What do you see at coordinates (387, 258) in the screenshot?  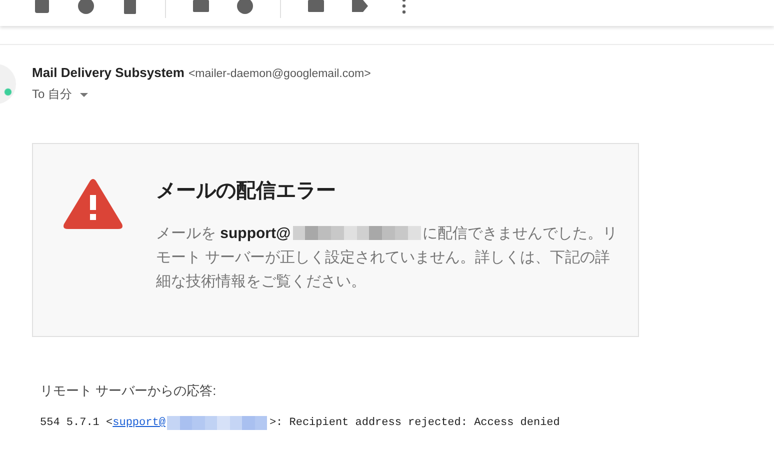 I see `error-message: メールを support@ に配信できませんでした。リモート サーバーが正しく設定されていません。詳しくは、下記の詳細な技術情報をご覧ください。` at bounding box center [387, 258].